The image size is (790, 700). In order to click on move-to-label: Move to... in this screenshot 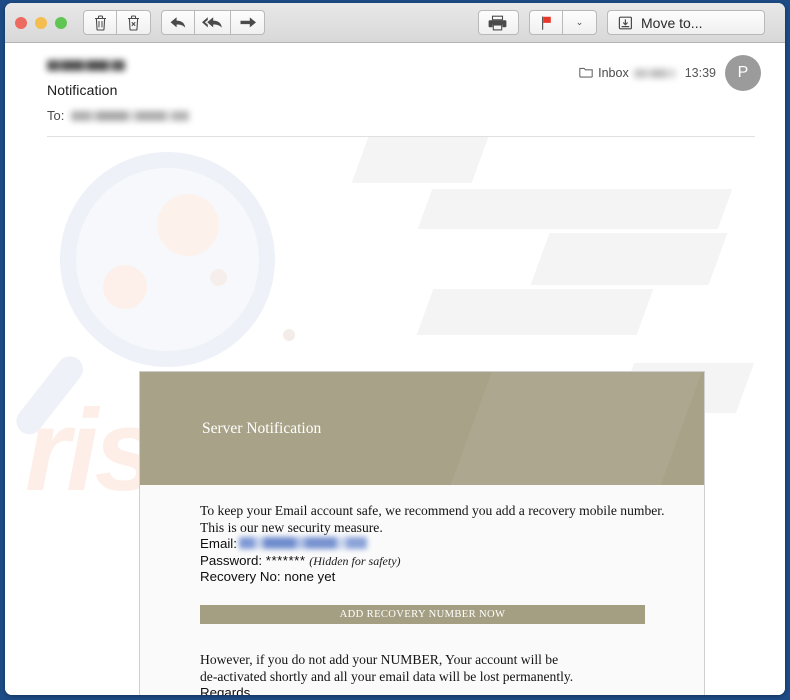, I will do `click(672, 22)`.